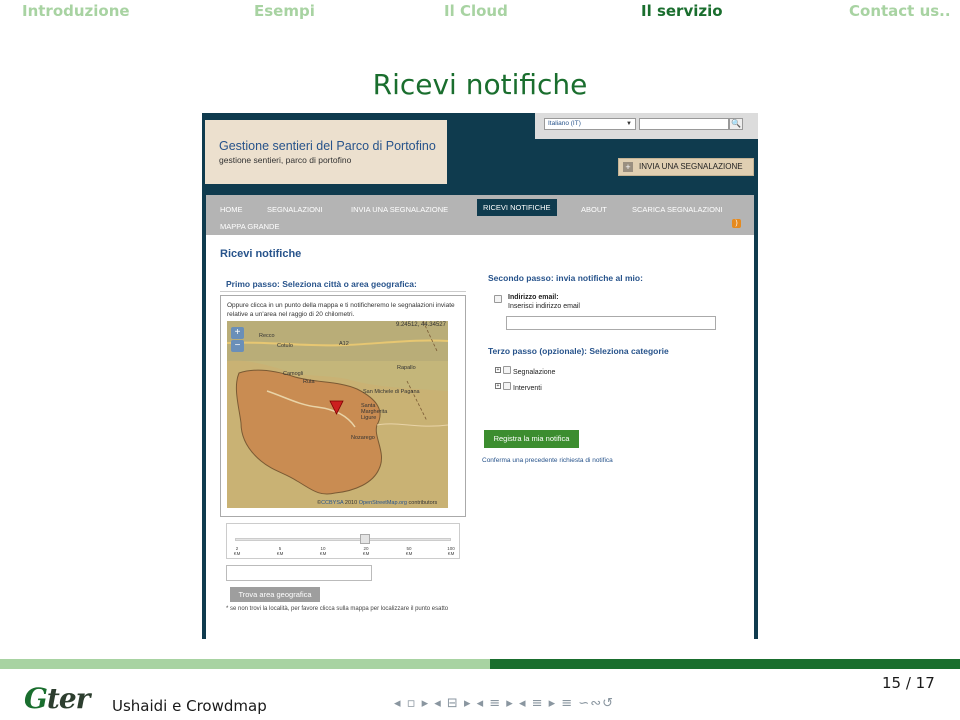 The height and width of the screenshot is (720, 960). What do you see at coordinates (284, 11) in the screenshot?
I see `nav-esempi: Esempi` at bounding box center [284, 11].